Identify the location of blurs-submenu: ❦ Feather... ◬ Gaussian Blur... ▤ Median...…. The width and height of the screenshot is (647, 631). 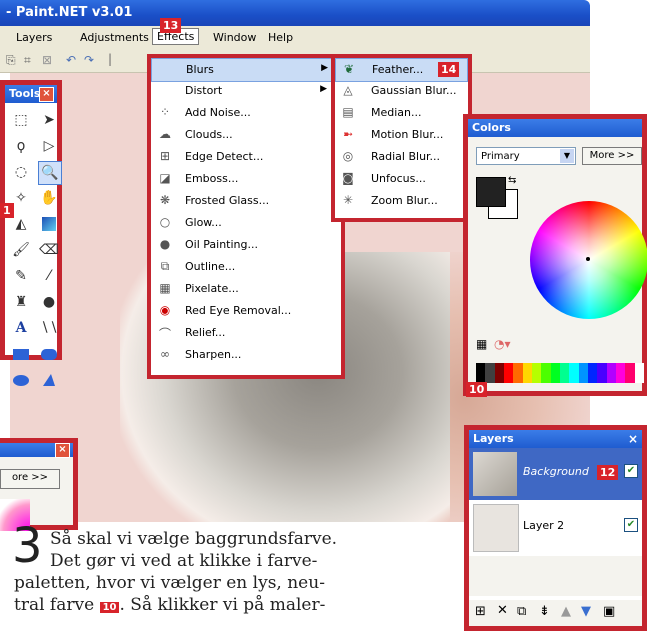
(401, 138).